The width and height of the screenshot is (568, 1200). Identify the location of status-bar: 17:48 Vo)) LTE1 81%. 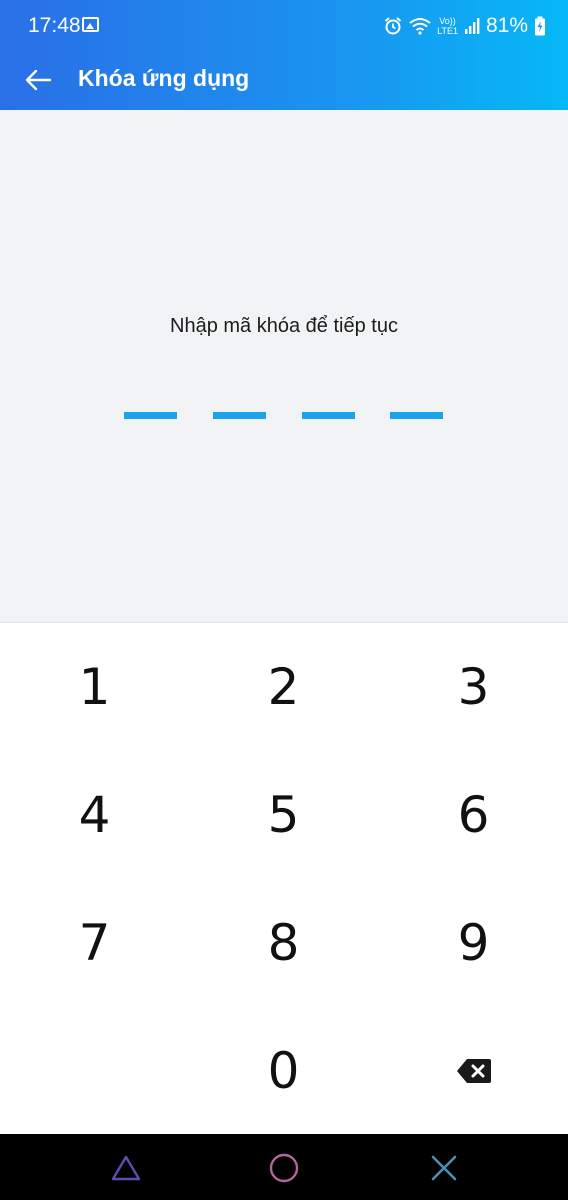
(284, 25).